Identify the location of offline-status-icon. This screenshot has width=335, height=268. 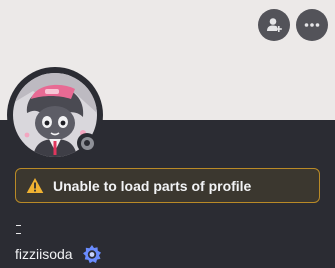
(87, 143).